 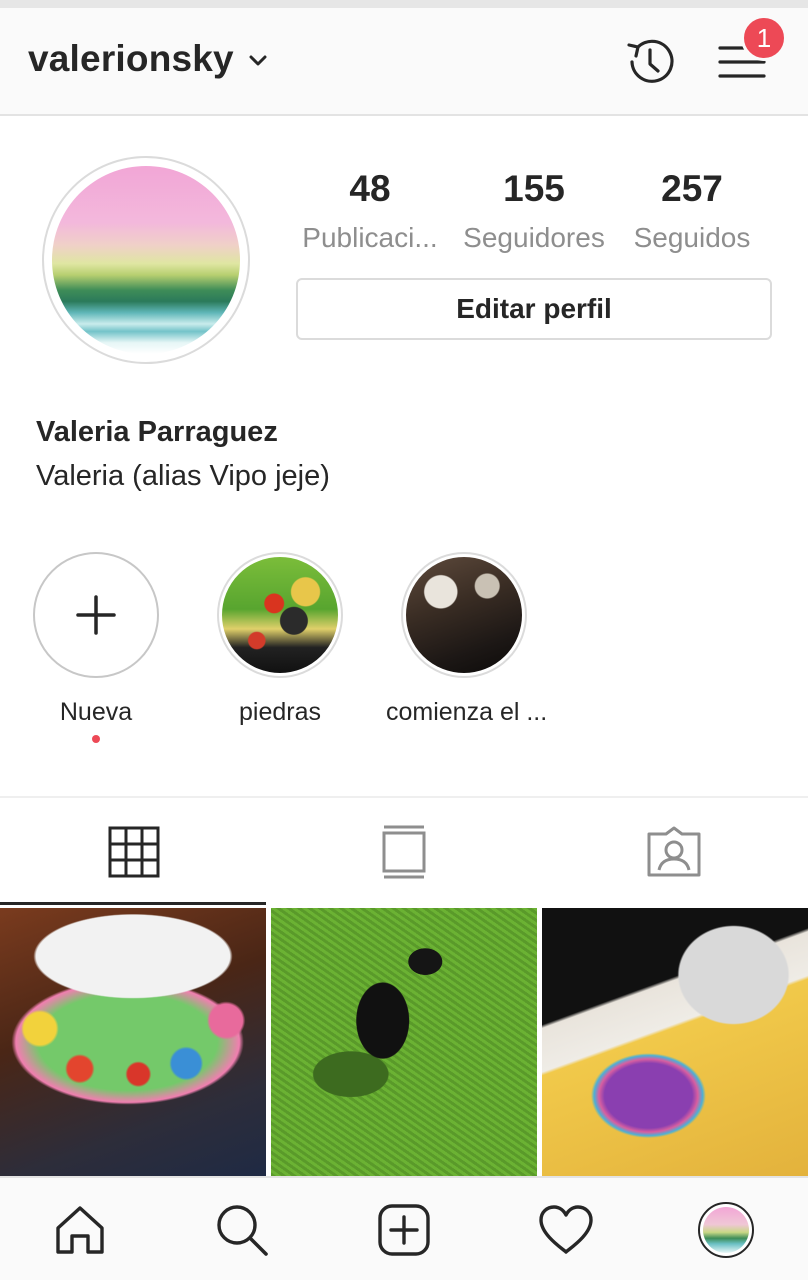 I want to click on profile-avatar, so click(x=146, y=260).